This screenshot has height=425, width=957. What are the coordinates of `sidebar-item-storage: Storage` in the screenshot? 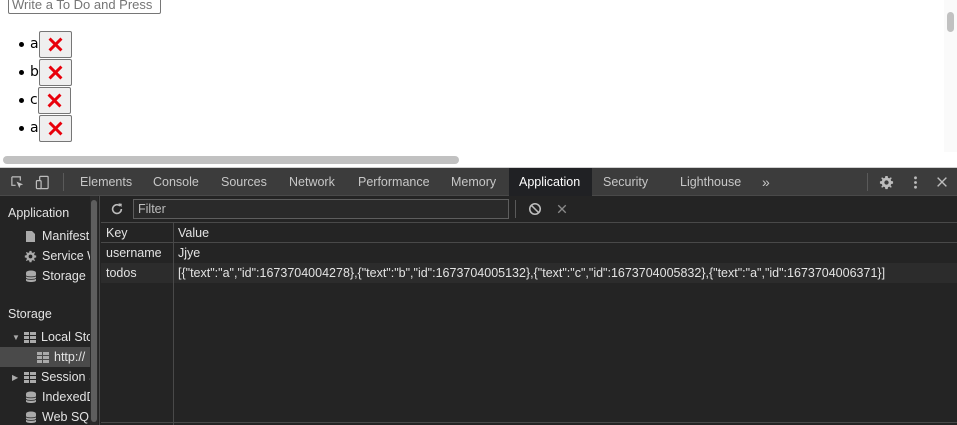 It's located at (57, 276).